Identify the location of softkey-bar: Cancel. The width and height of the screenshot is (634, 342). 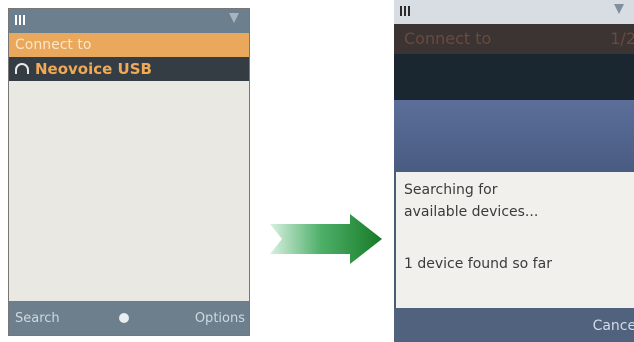
(514, 325).